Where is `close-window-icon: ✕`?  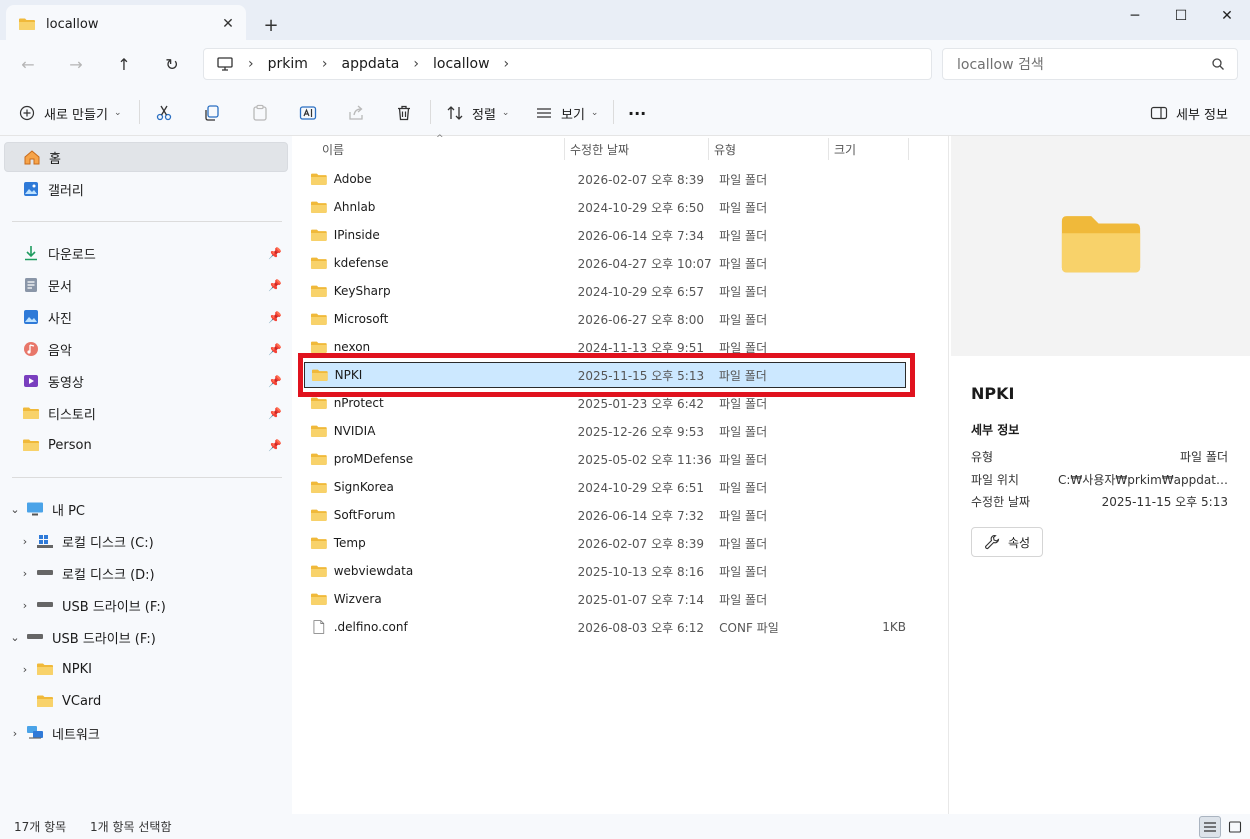 close-window-icon: ✕ is located at coordinates (1227, 16).